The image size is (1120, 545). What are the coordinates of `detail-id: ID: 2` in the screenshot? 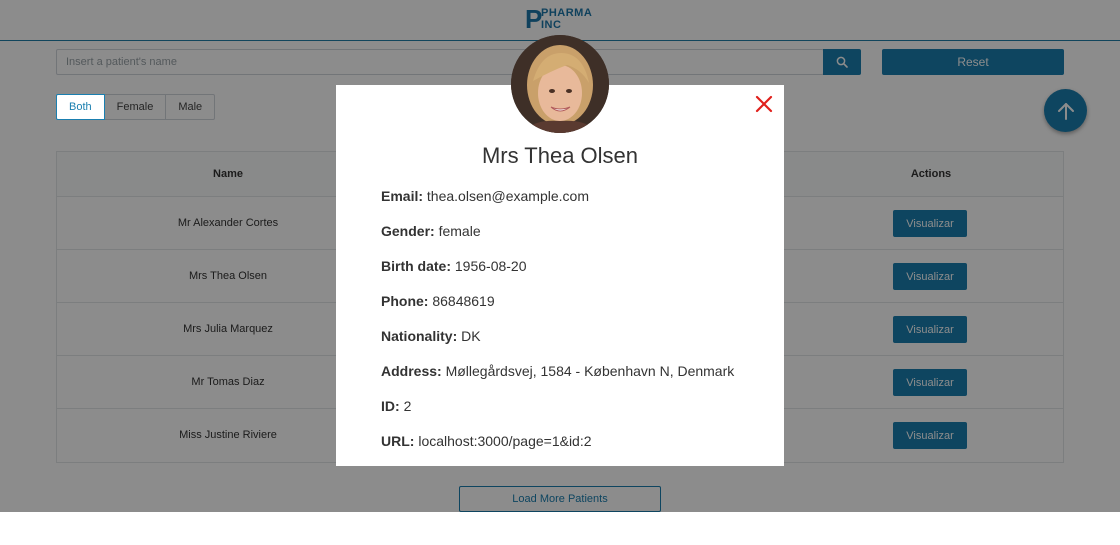 It's located at (396, 406).